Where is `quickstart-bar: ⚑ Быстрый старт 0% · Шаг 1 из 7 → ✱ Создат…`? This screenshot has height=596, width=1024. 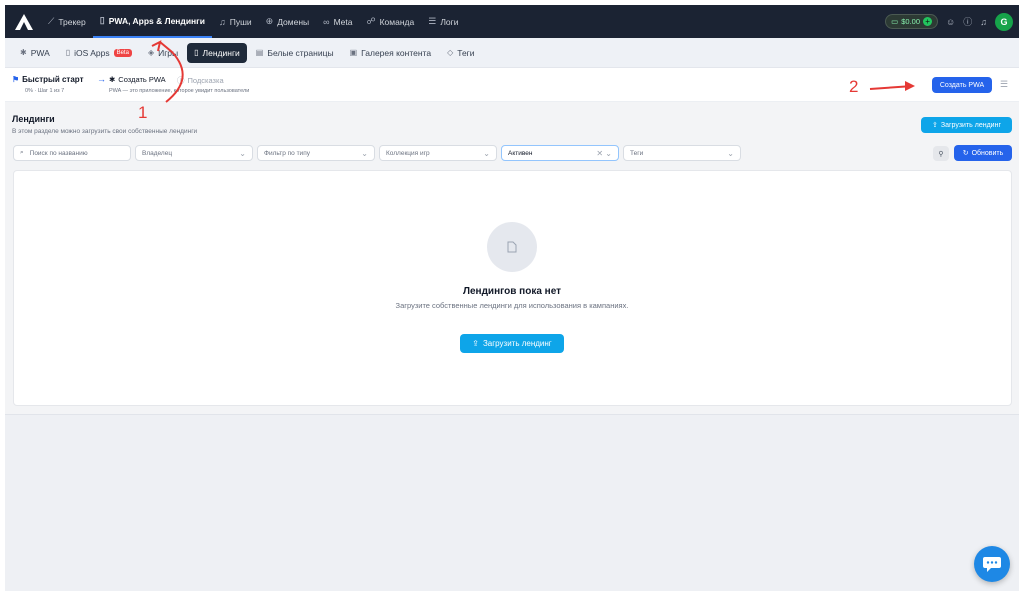
quickstart-bar: ⚑ Быстрый старт 0% · Шаг 1 из 7 → ✱ Создат… is located at coordinates (512, 85).